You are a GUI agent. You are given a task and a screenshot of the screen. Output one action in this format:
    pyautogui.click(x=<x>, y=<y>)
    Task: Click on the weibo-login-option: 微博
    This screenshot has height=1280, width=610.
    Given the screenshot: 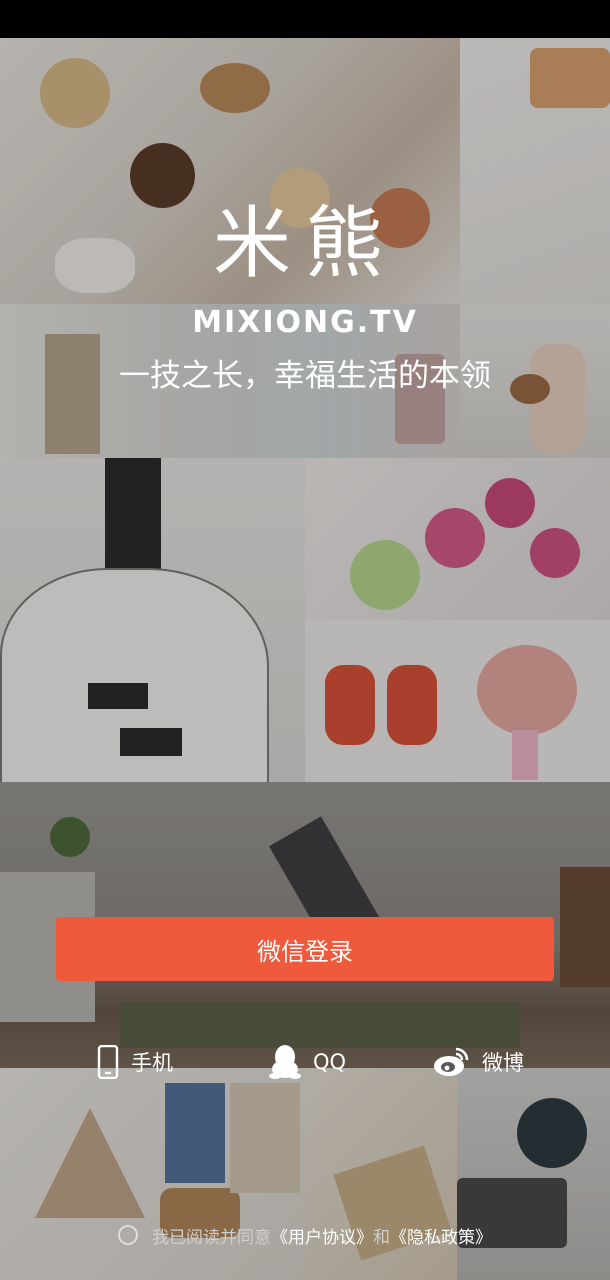 What is the action you would take?
    pyautogui.click(x=478, y=1062)
    